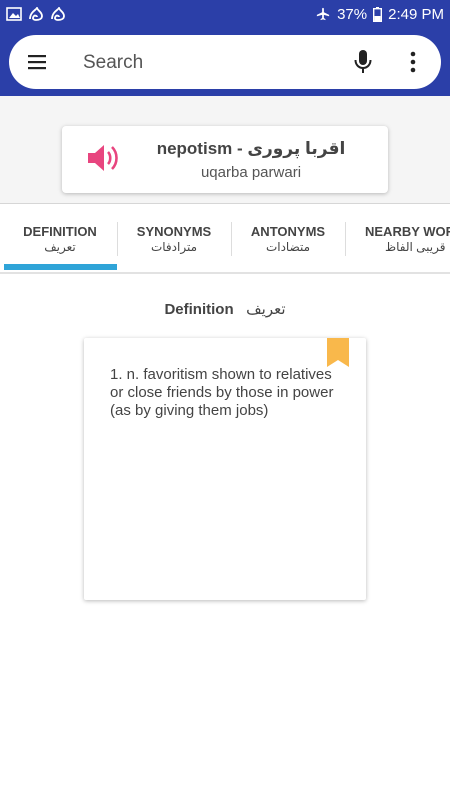 The image size is (450, 800). I want to click on word-romanization: uqarba parwari, so click(251, 172).